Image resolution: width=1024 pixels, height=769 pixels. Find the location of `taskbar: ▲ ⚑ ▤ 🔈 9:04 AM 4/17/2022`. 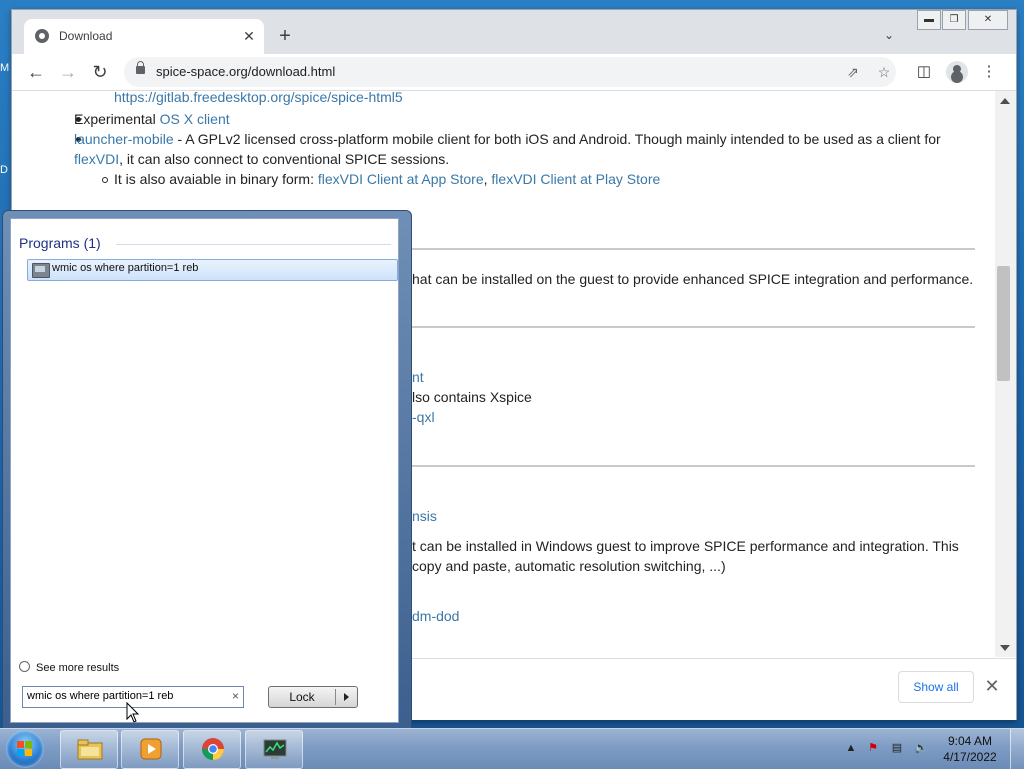

taskbar: ▲ ⚑ ▤ 🔈 9:04 AM 4/17/2022 is located at coordinates (512, 748).